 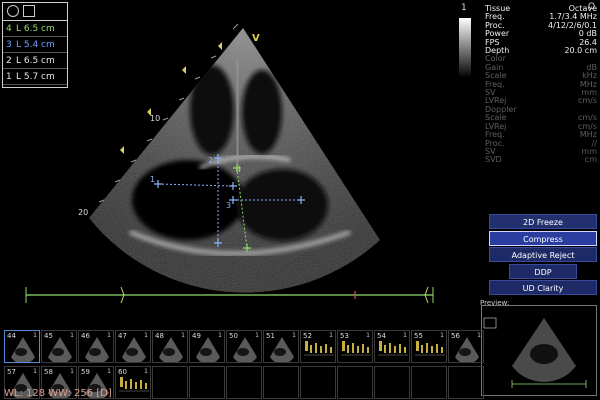 What do you see at coordinates (210, 160) in the screenshot?
I see `caliper-label-2: 2` at bounding box center [210, 160].